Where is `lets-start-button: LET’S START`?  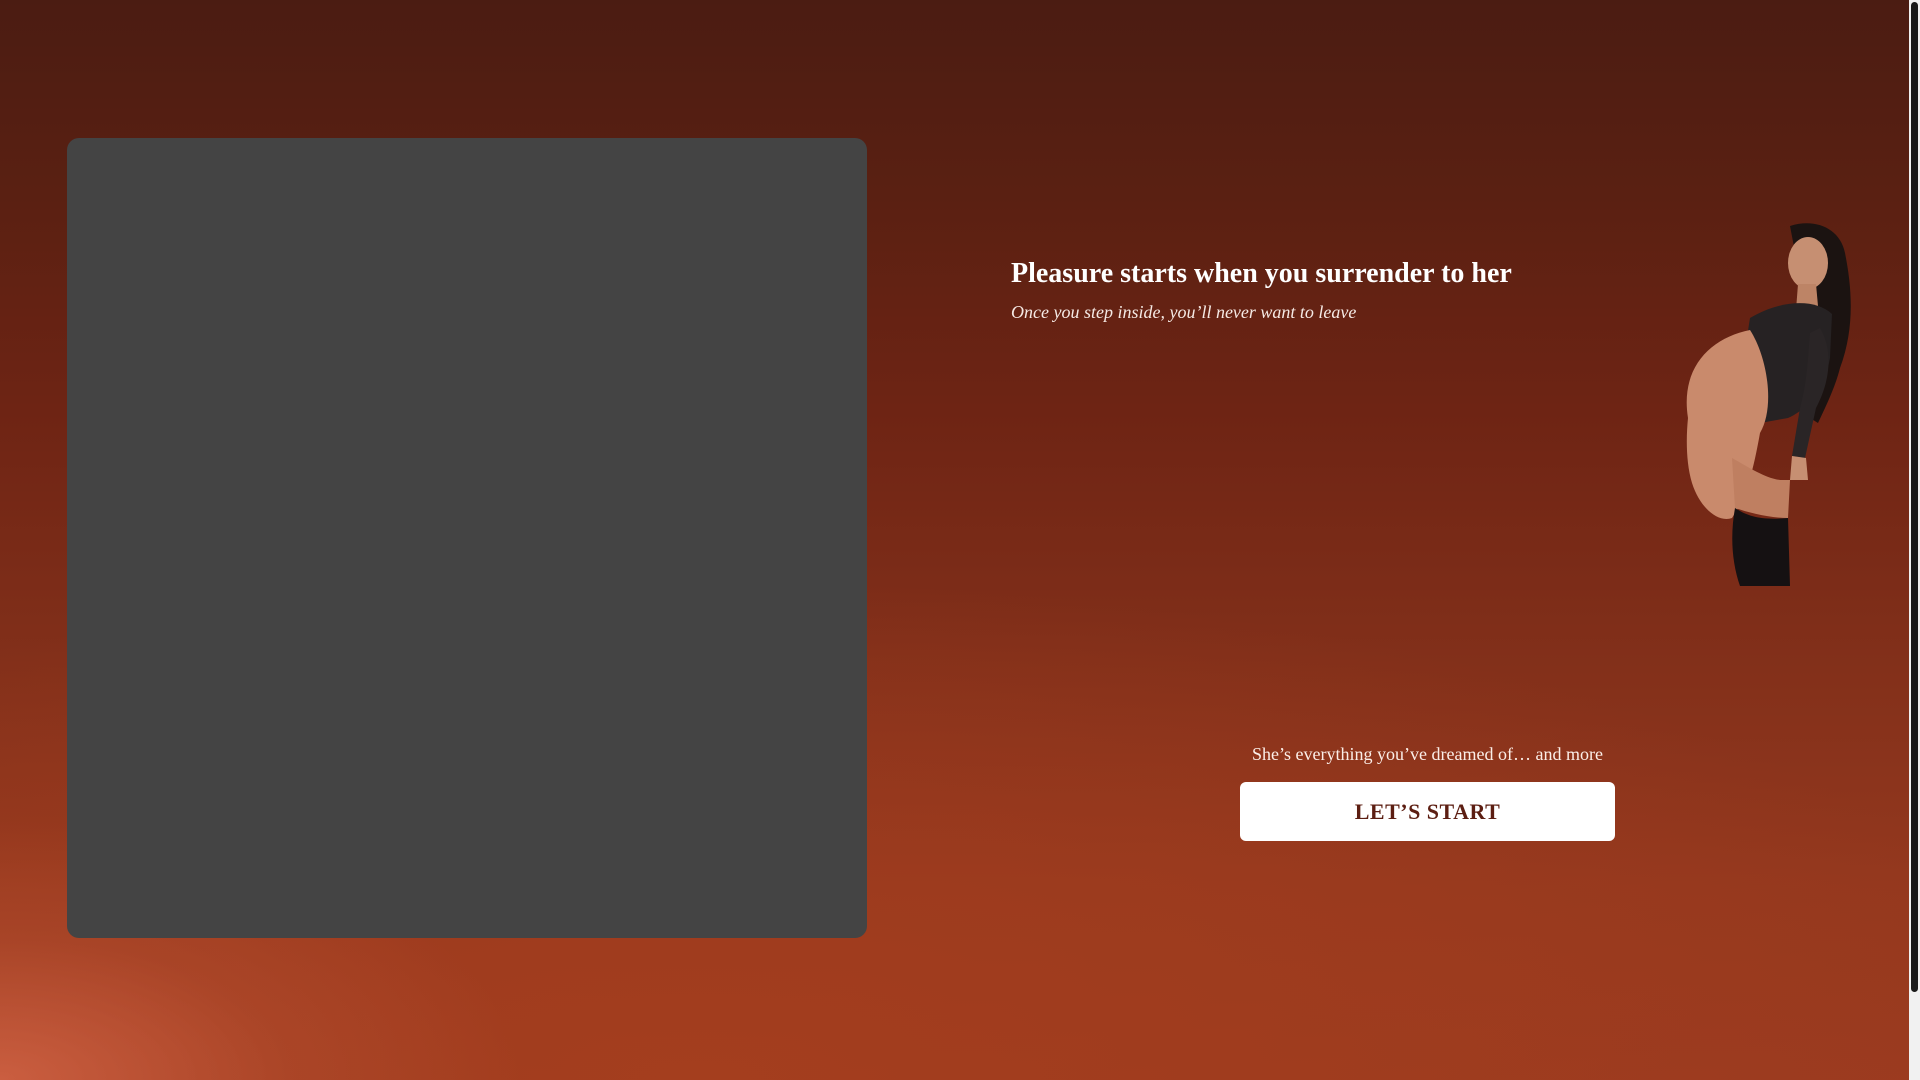 lets-start-button: LET’S START is located at coordinates (1427, 811).